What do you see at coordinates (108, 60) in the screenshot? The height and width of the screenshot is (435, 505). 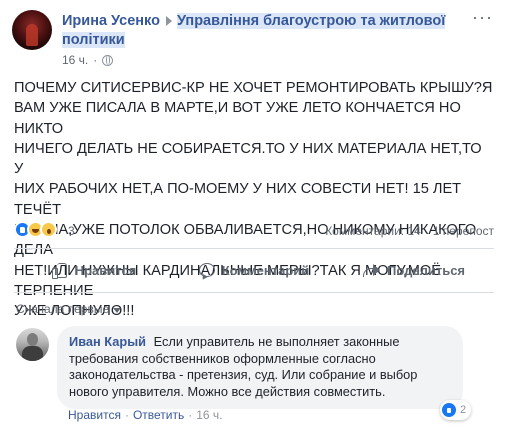 I see `globe-icon` at bounding box center [108, 60].